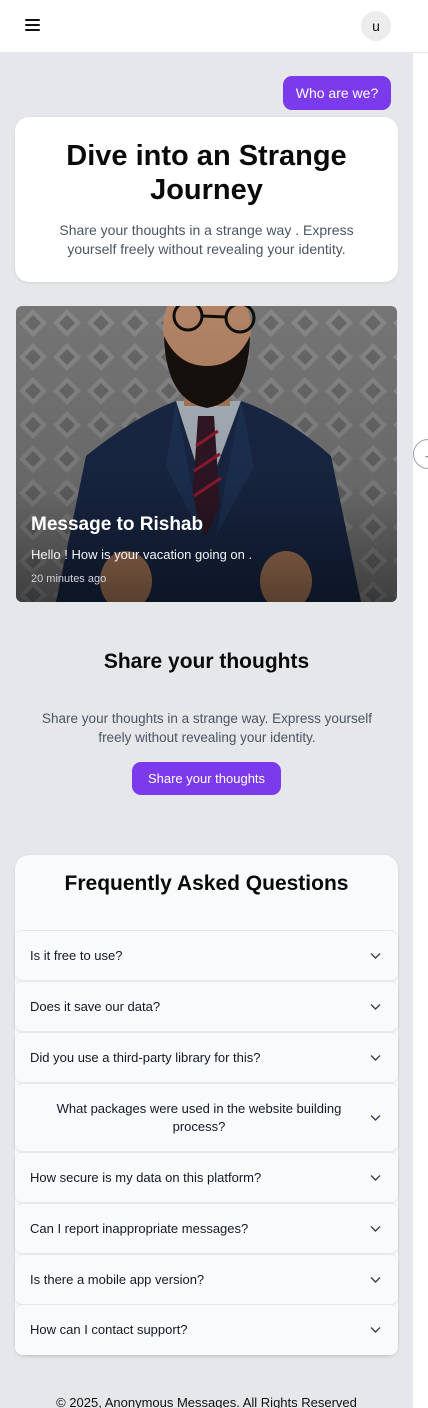  I want to click on faq-item-free: Is it free to use?, so click(206, 955).